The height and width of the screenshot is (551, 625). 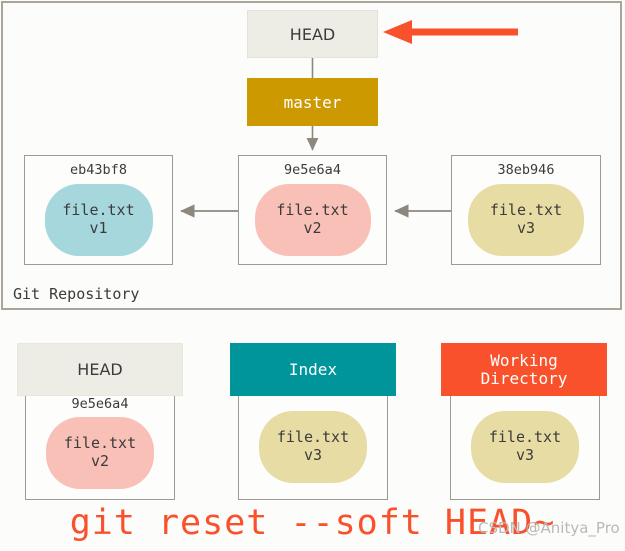 What do you see at coordinates (526, 170) in the screenshot?
I see `commit-hash: 38eb946` at bounding box center [526, 170].